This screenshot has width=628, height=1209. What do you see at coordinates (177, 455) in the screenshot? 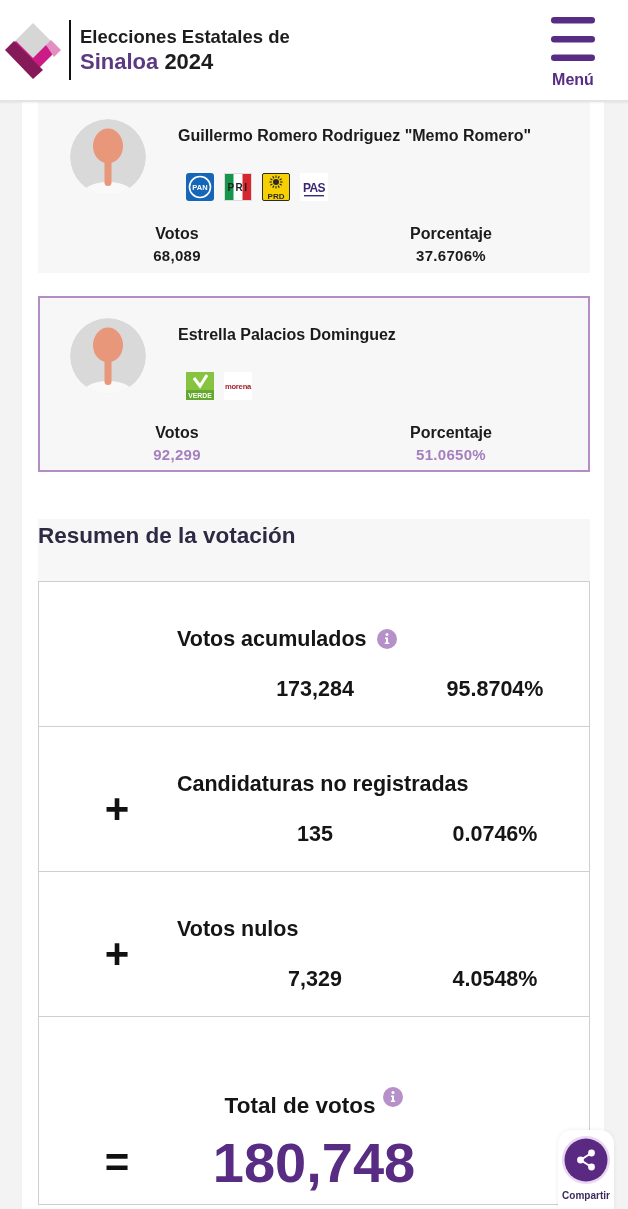
I see `votes-value: 92,299` at bounding box center [177, 455].